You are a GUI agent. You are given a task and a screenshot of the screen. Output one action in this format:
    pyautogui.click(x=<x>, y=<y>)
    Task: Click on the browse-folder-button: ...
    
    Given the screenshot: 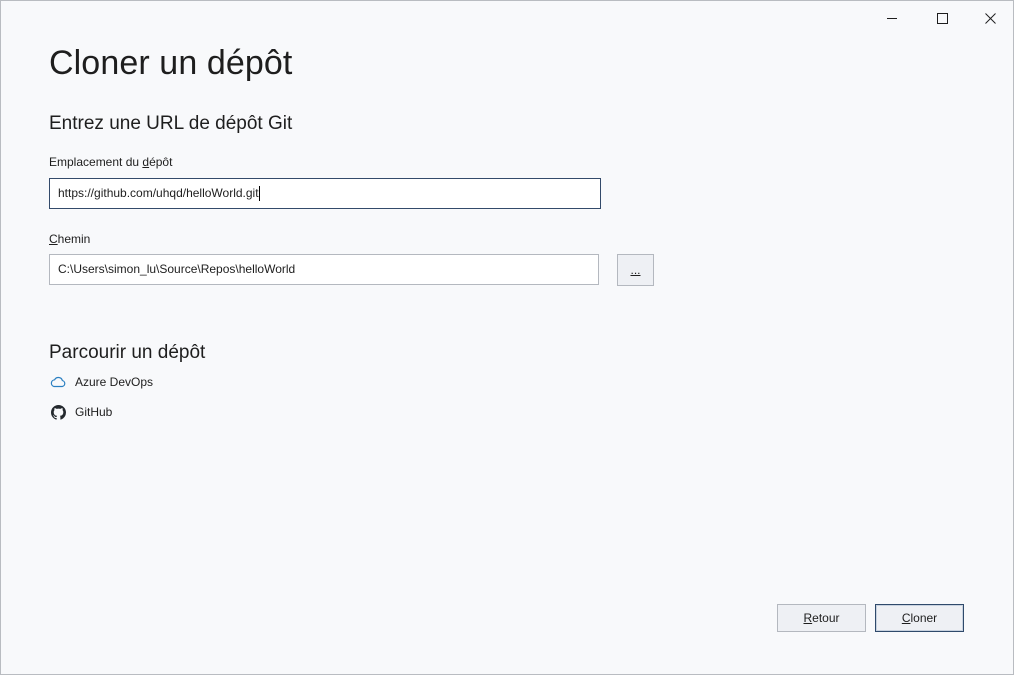 What is the action you would take?
    pyautogui.click(x=635, y=270)
    